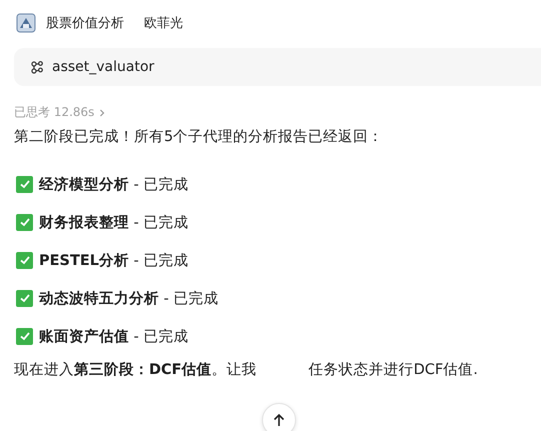 This screenshot has height=431, width=541. Describe the element at coordinates (113, 185) in the screenshot. I see `task-status: 经济模型分析 - 已完成` at that location.